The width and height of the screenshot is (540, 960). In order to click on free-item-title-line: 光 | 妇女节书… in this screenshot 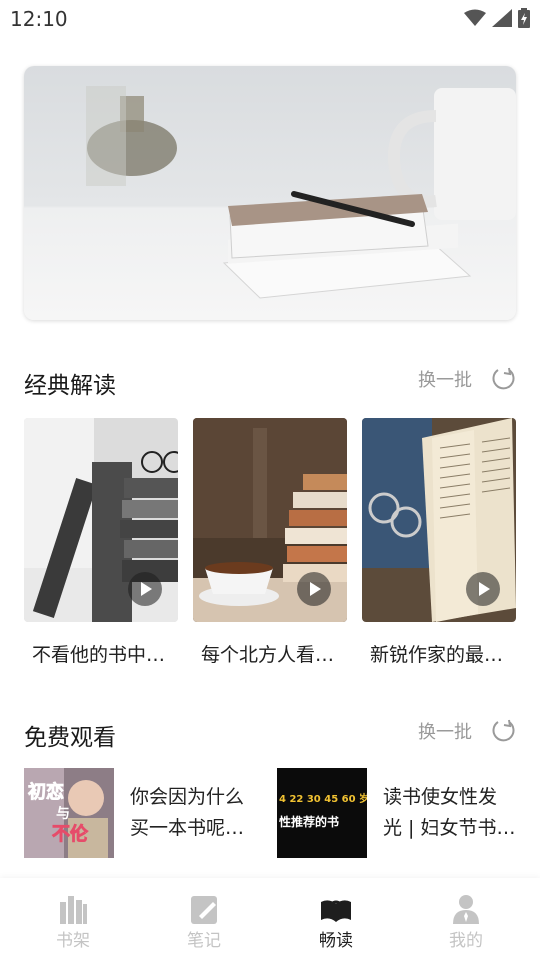, I will do `click(449, 828)`.